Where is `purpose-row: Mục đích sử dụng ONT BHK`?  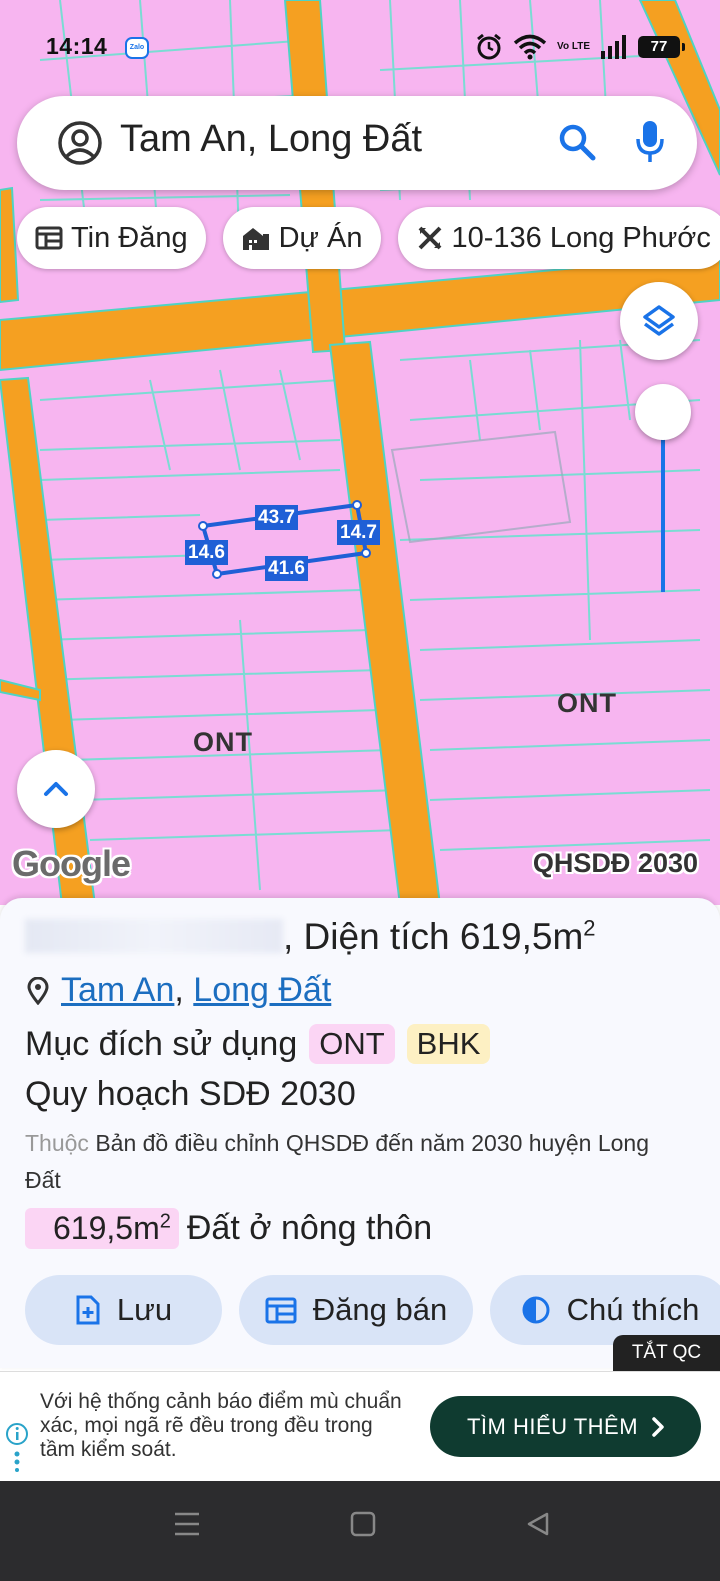 purpose-row: Mục đích sử dụng ONT BHK is located at coordinates (258, 1044).